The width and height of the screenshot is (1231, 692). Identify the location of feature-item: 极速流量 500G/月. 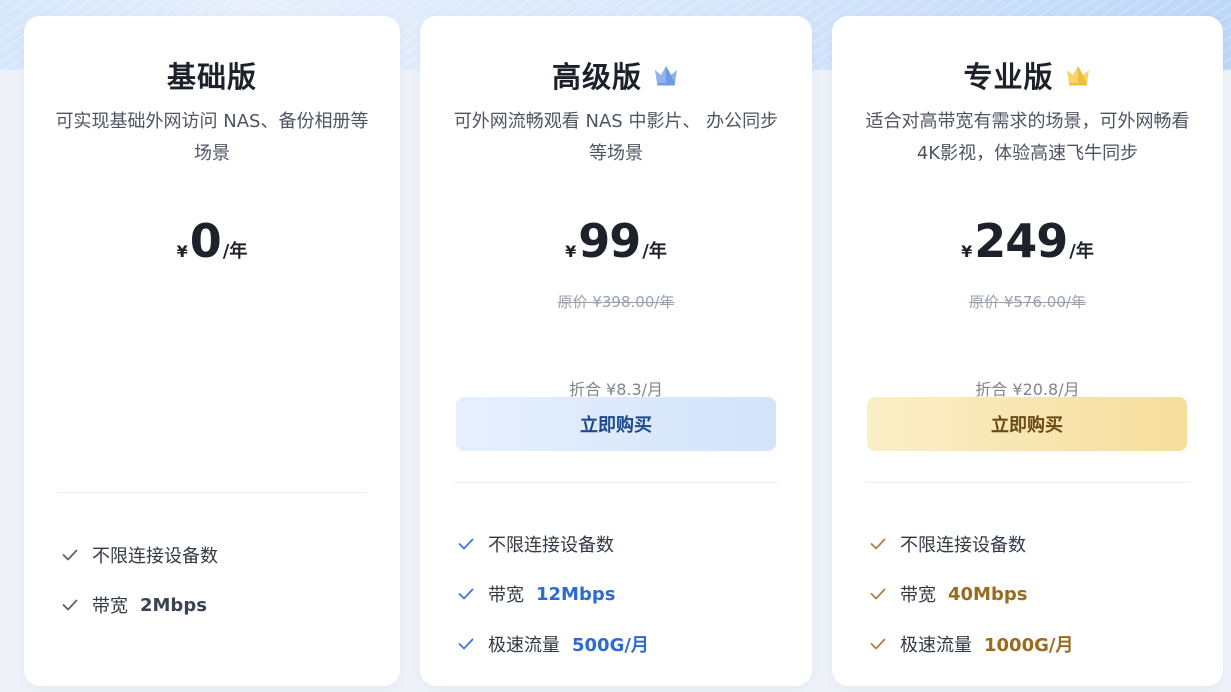
(625, 644).